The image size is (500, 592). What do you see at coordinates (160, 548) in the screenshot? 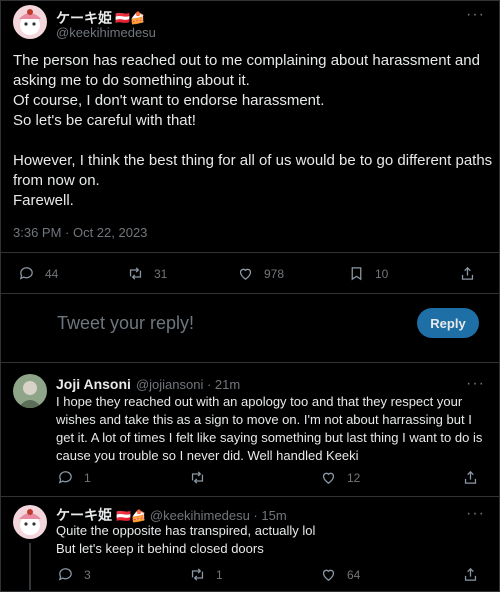
I see `reply-line: But let's keep it behind closed doors` at bounding box center [160, 548].